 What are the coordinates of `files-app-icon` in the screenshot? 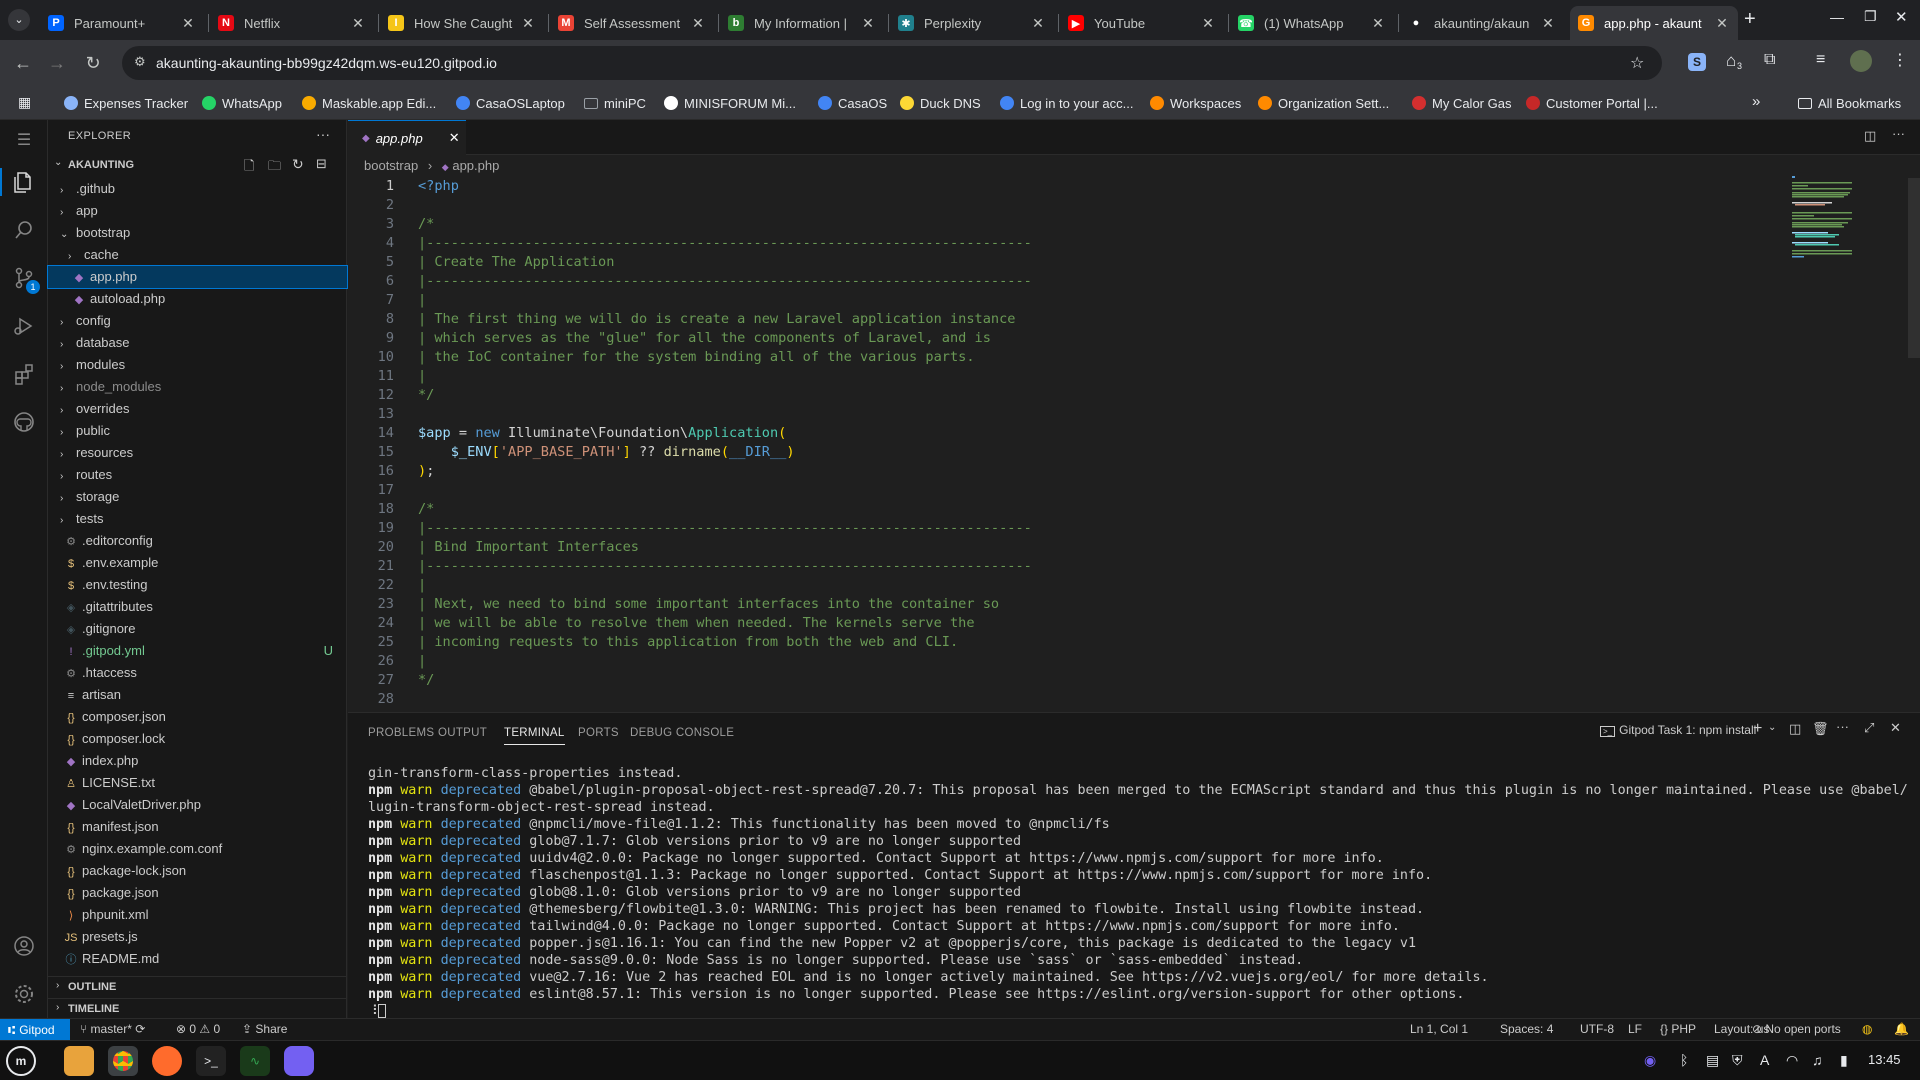 It's located at (79, 1061).